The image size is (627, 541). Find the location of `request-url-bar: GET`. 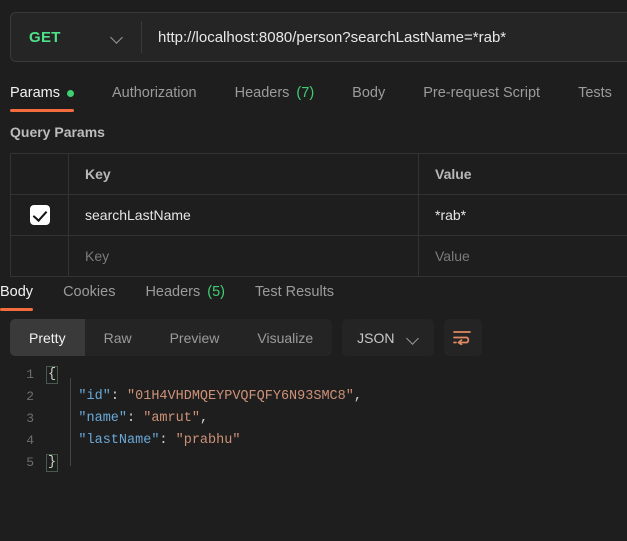

request-url-bar: GET is located at coordinates (318, 37).